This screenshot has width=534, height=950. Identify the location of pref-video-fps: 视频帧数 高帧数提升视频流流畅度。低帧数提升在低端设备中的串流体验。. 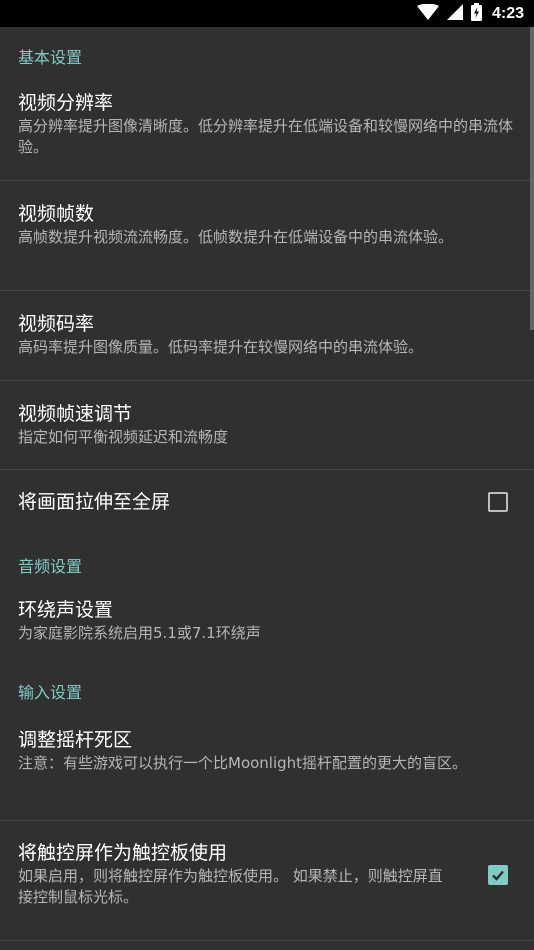
(267, 236).